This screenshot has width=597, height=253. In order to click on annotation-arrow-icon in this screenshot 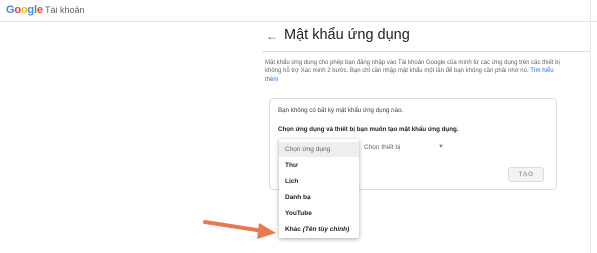, I will do `click(239, 229)`.